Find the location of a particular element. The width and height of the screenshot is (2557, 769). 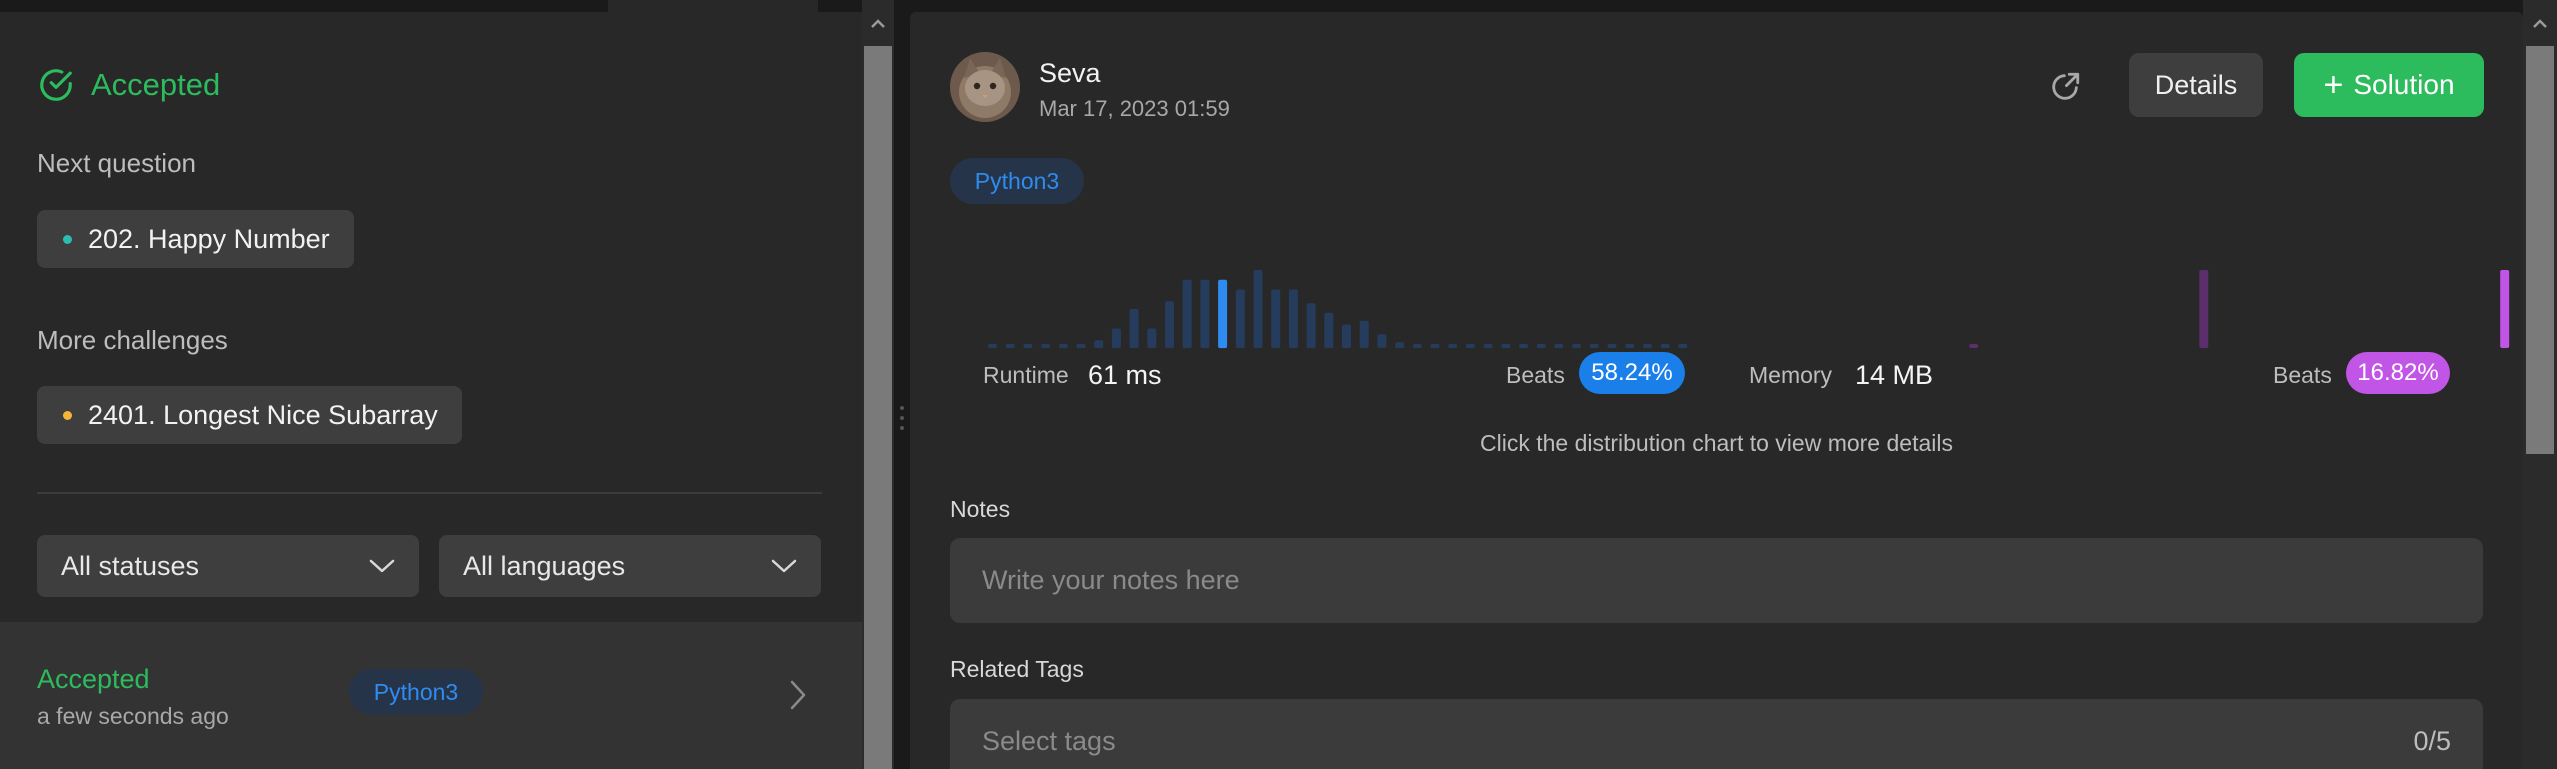

left-tab-bar is located at coordinates (431, 6).